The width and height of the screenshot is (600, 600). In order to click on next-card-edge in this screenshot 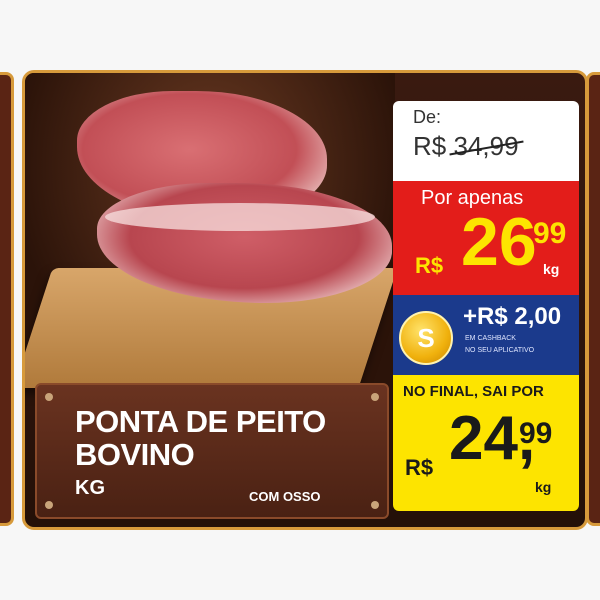, I will do `click(593, 299)`.